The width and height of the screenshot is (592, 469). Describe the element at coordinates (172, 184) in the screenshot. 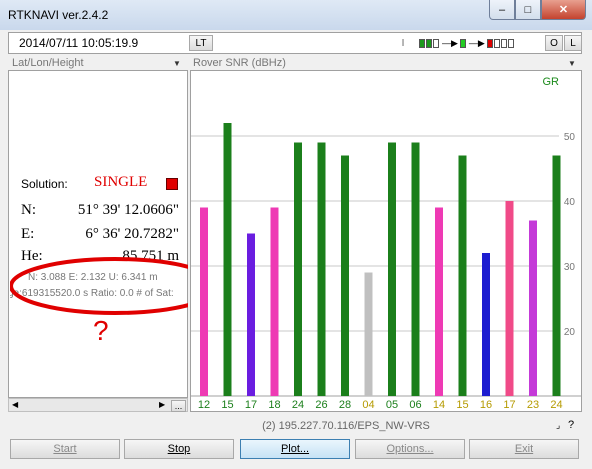

I see `solution-status-indicator` at that location.